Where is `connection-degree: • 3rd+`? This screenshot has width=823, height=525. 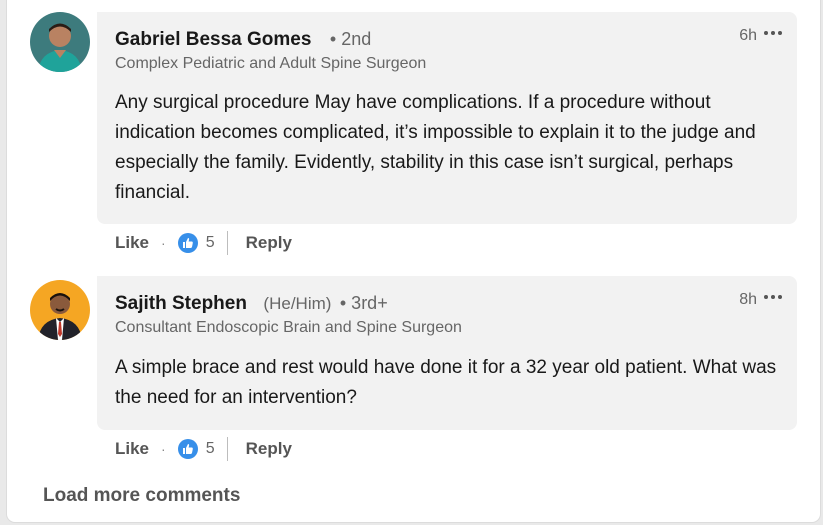
connection-degree: • 3rd+ is located at coordinates (363, 303).